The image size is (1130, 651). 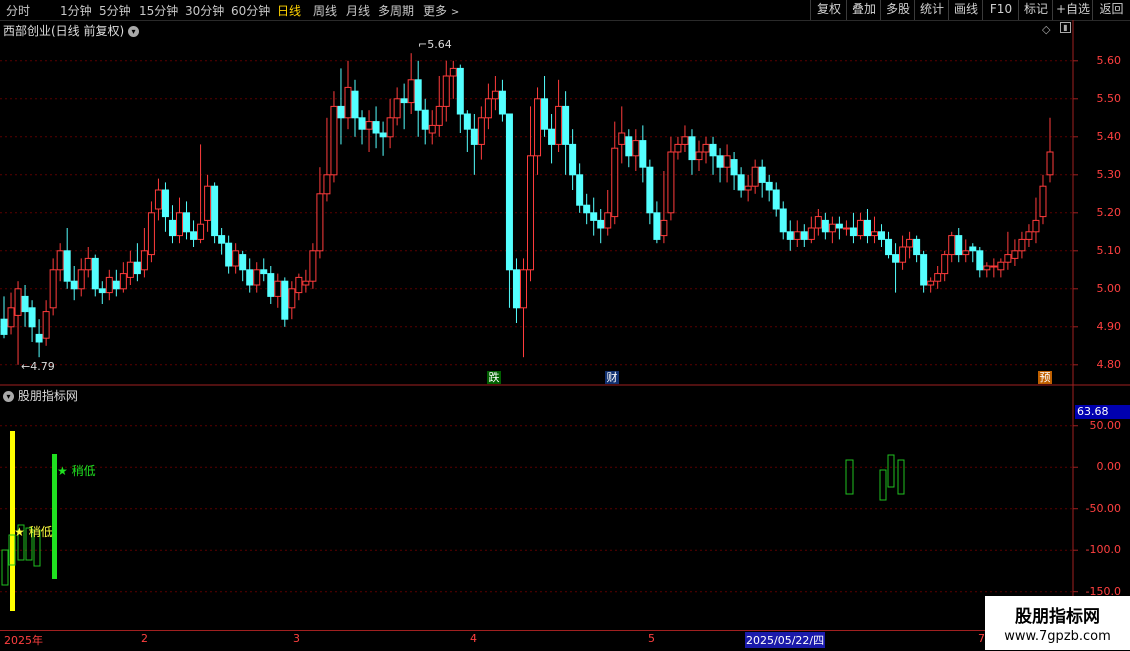 What do you see at coordinates (1109, 212) in the screenshot?
I see `price-tick-label: 5.20` at bounding box center [1109, 212].